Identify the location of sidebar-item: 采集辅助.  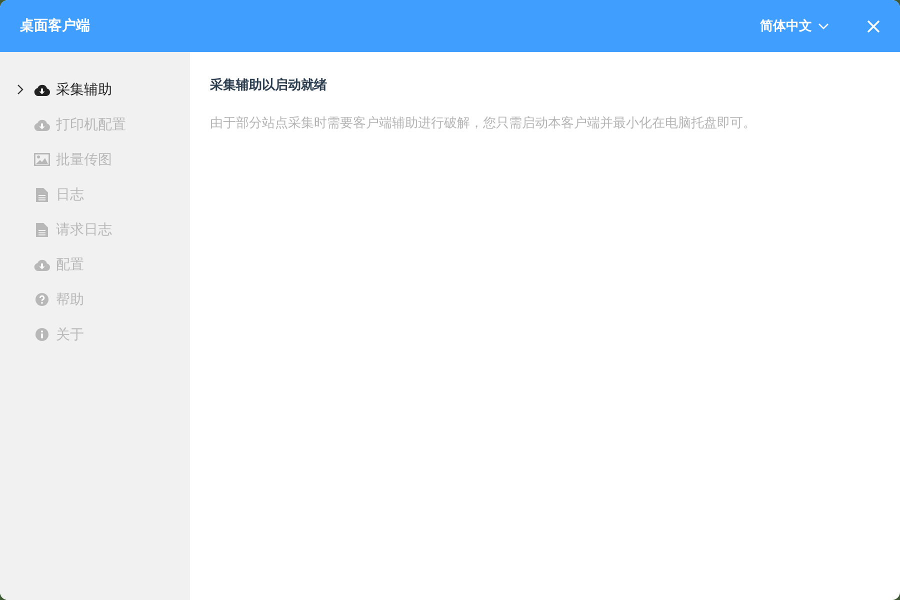
(59, 89).